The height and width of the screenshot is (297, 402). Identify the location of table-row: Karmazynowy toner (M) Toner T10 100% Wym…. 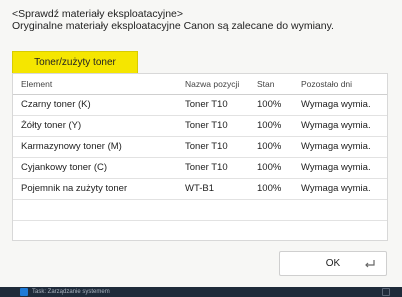
(200, 147).